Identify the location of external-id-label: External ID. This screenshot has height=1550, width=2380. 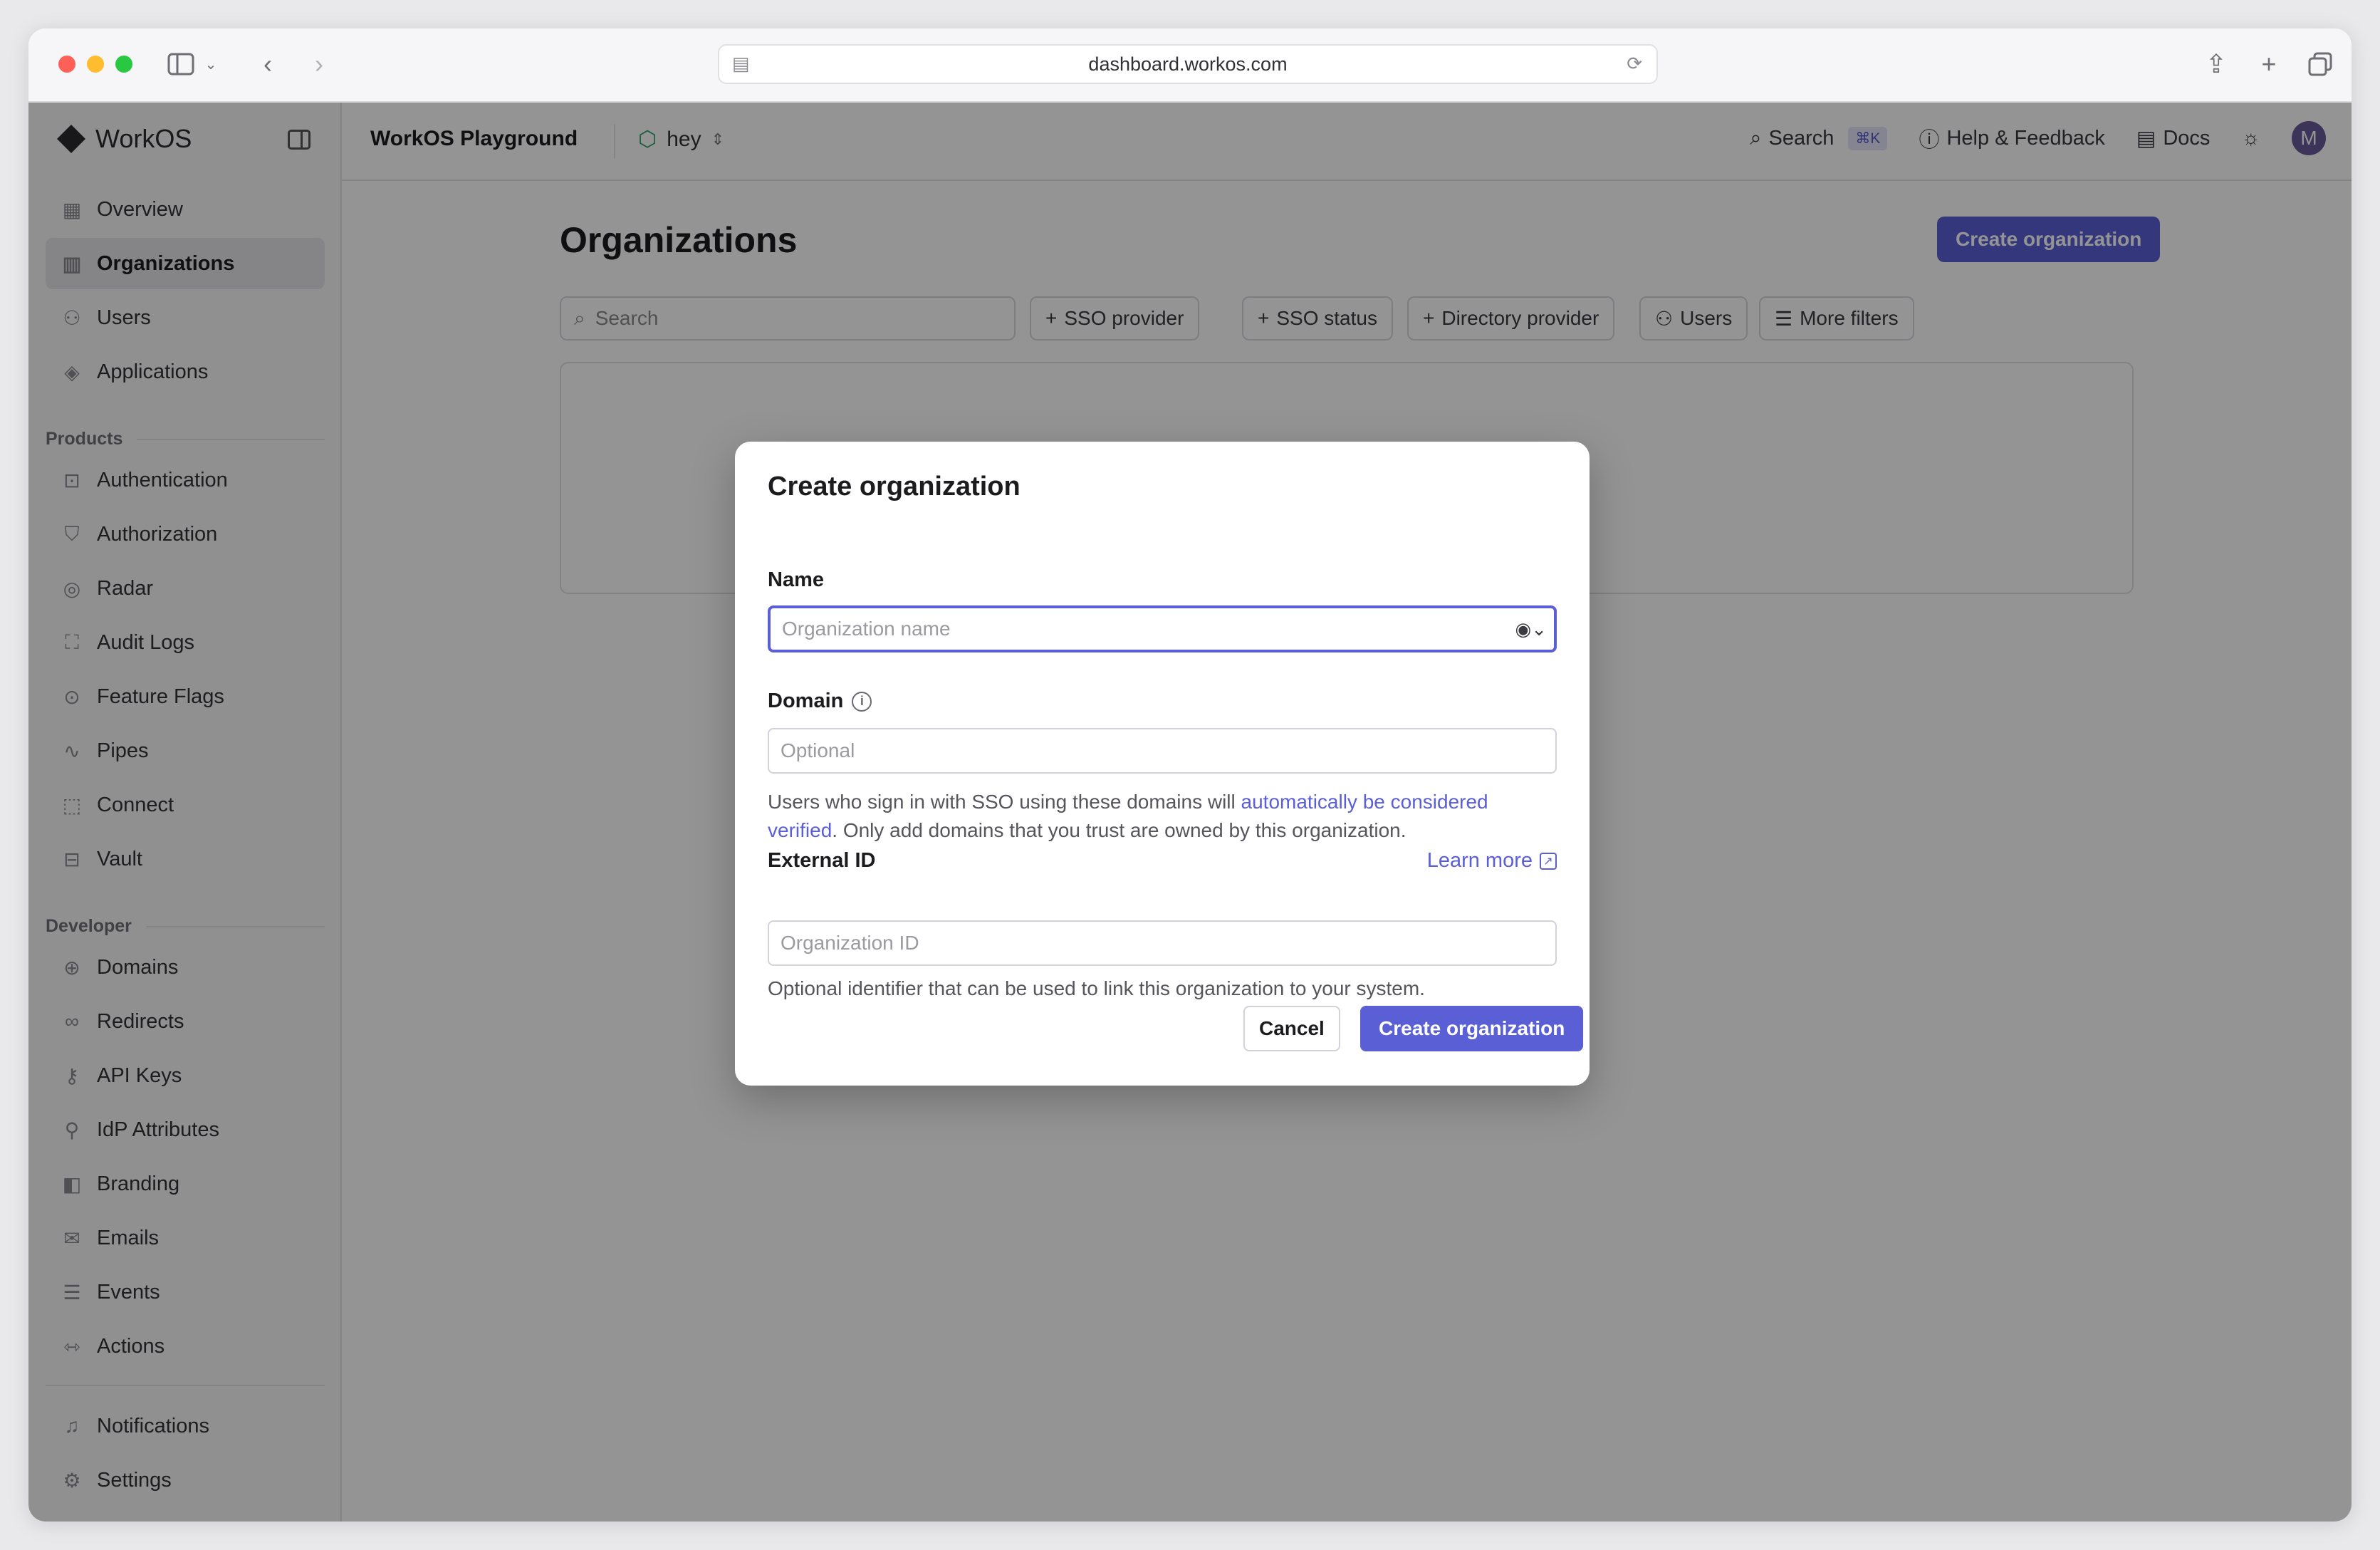
(822, 860).